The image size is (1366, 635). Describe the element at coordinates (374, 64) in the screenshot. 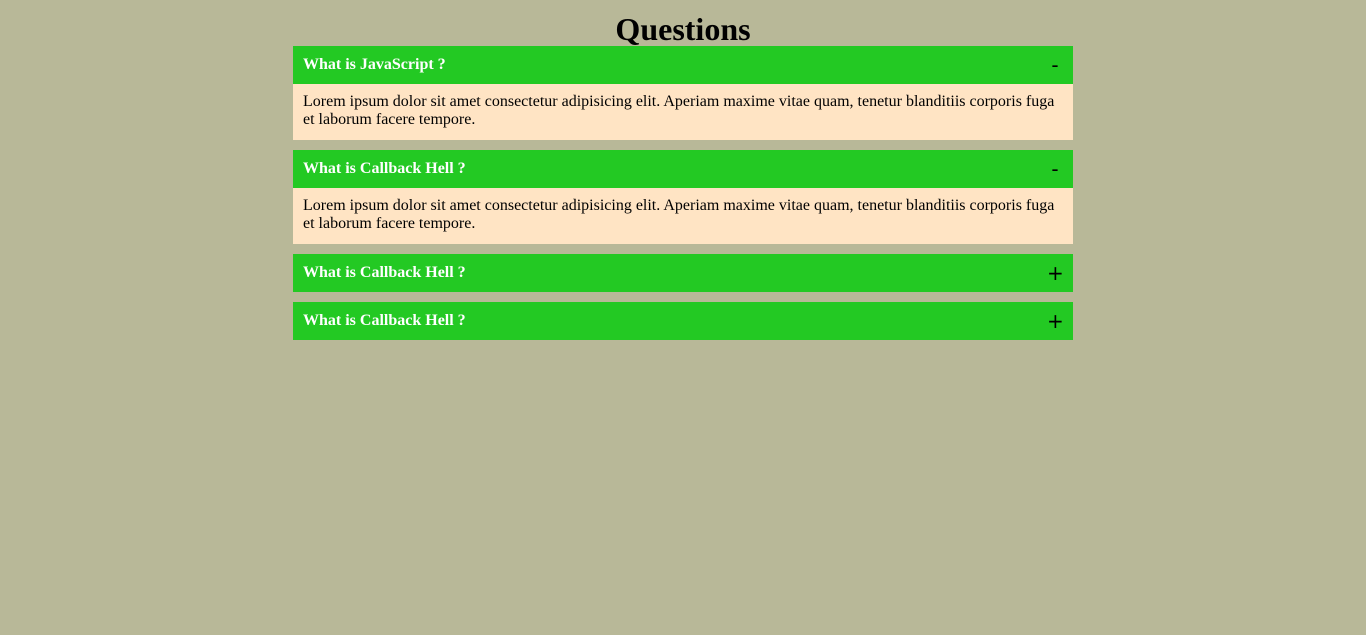

I see `faq-question: What is JavaScript ?` at that location.